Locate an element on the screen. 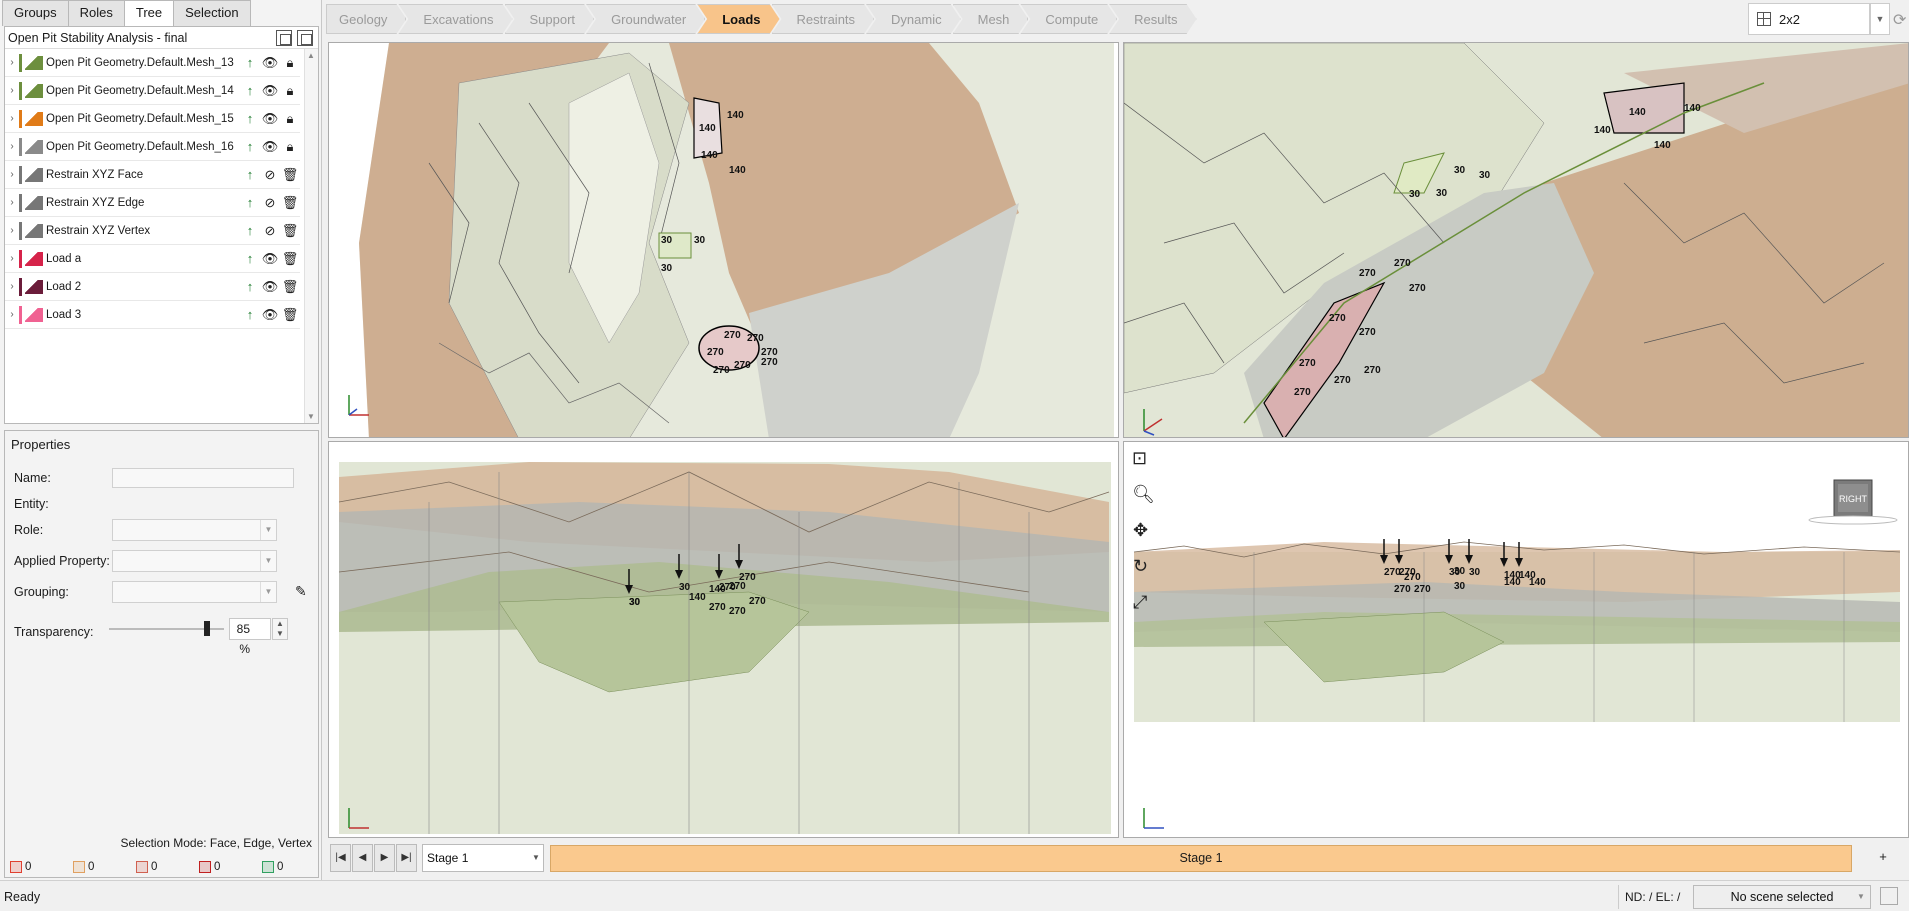 Image resolution: width=1909 pixels, height=911 pixels. scene-select: No scene selected ▼ is located at coordinates (1782, 897).